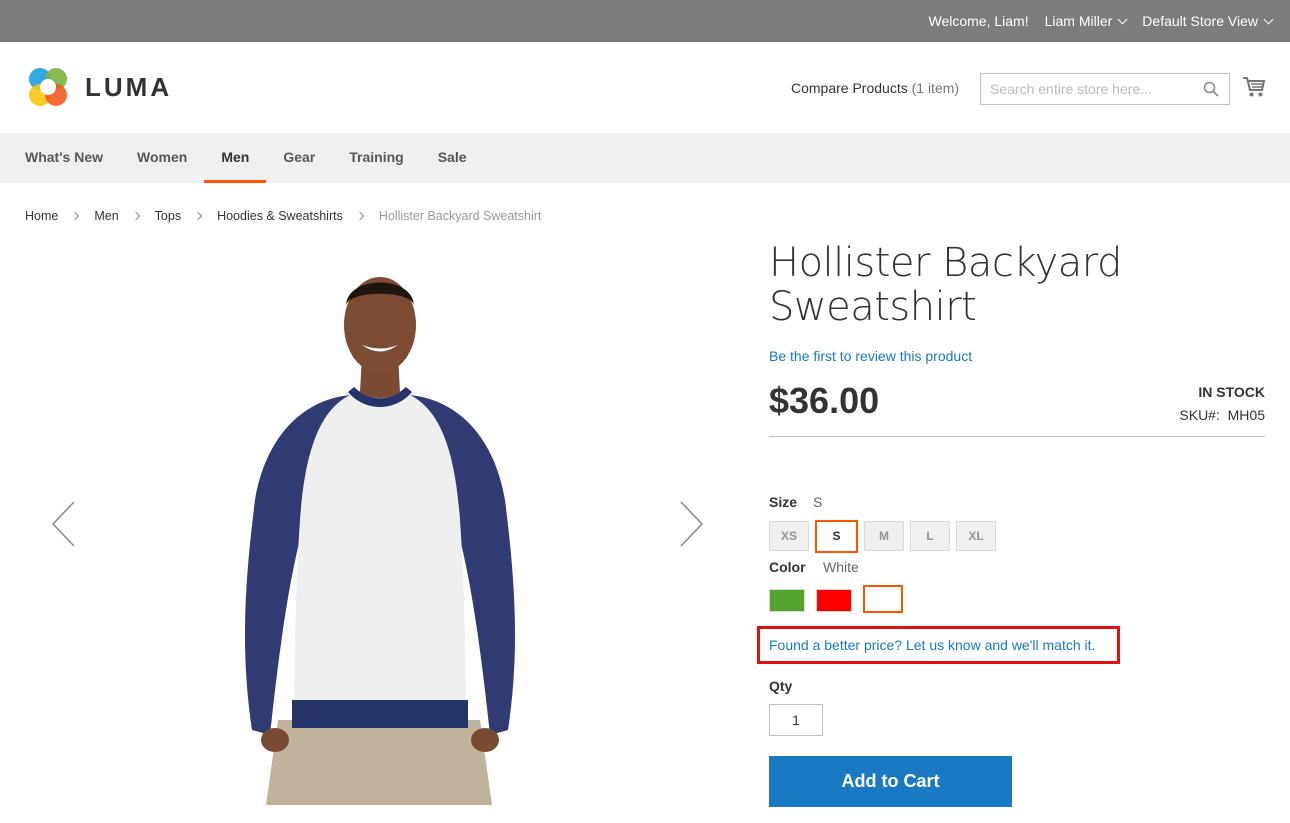 Image resolution: width=1290 pixels, height=823 pixels. I want to click on luma-logo-icon, so click(48, 87).